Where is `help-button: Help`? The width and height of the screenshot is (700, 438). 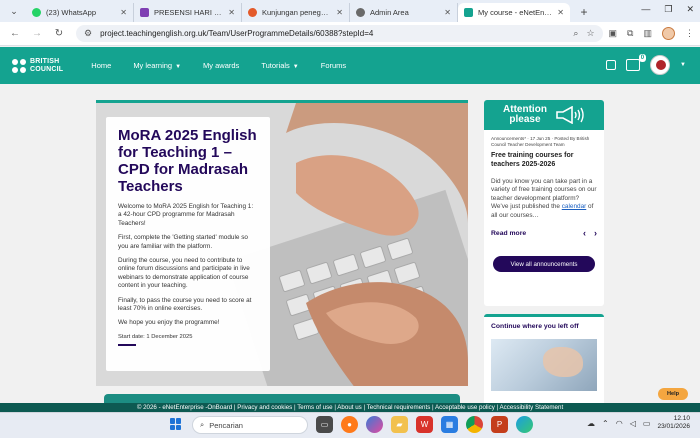
help-button: Help is located at coordinates (673, 394).